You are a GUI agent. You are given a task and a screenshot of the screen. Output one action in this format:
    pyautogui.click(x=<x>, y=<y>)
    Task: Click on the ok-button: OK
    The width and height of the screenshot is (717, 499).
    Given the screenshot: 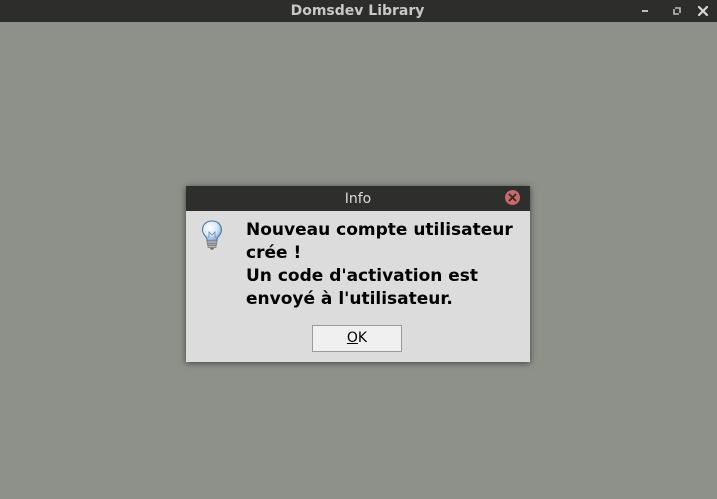 What is the action you would take?
    pyautogui.click(x=357, y=338)
    